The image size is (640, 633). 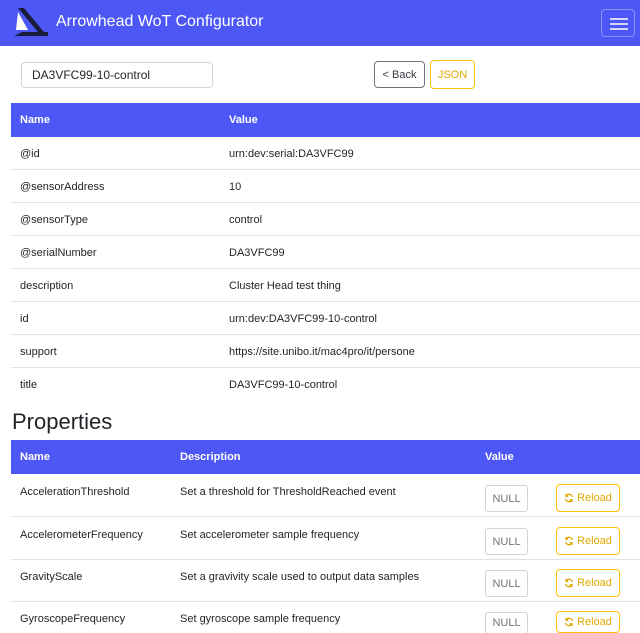 I want to click on cell-value: 10, so click(x=235, y=187).